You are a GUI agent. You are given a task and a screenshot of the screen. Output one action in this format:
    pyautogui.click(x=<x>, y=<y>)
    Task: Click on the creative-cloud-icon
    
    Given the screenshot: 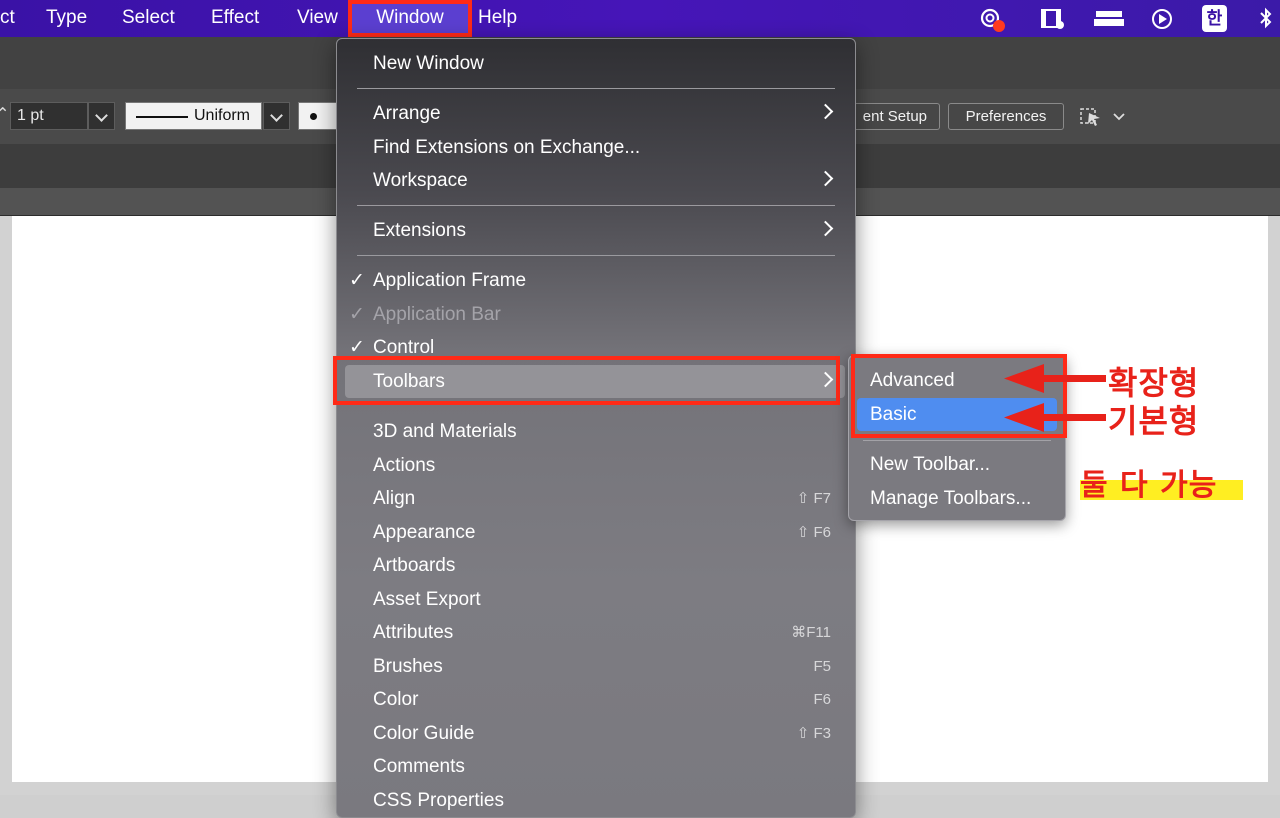 What is the action you would take?
    pyautogui.click(x=992, y=18)
    